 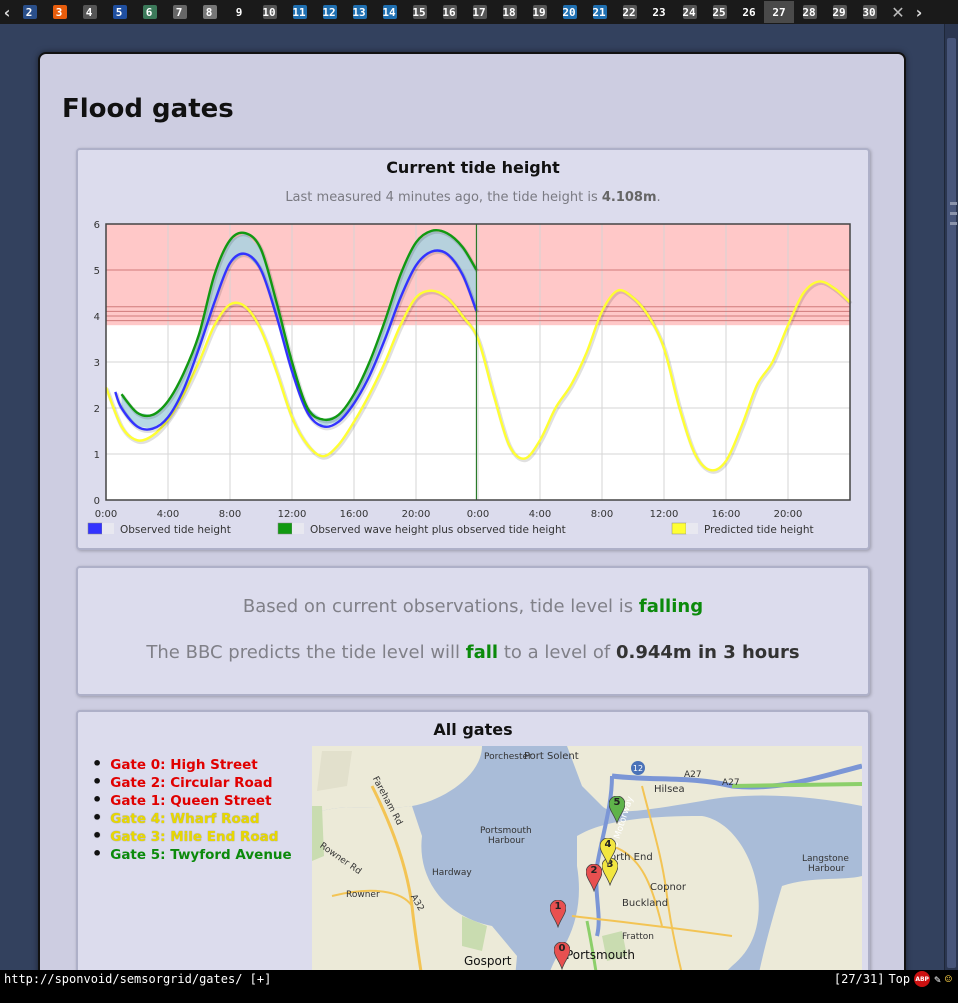 I want to click on tab-11: 11, so click(x=299, y=12).